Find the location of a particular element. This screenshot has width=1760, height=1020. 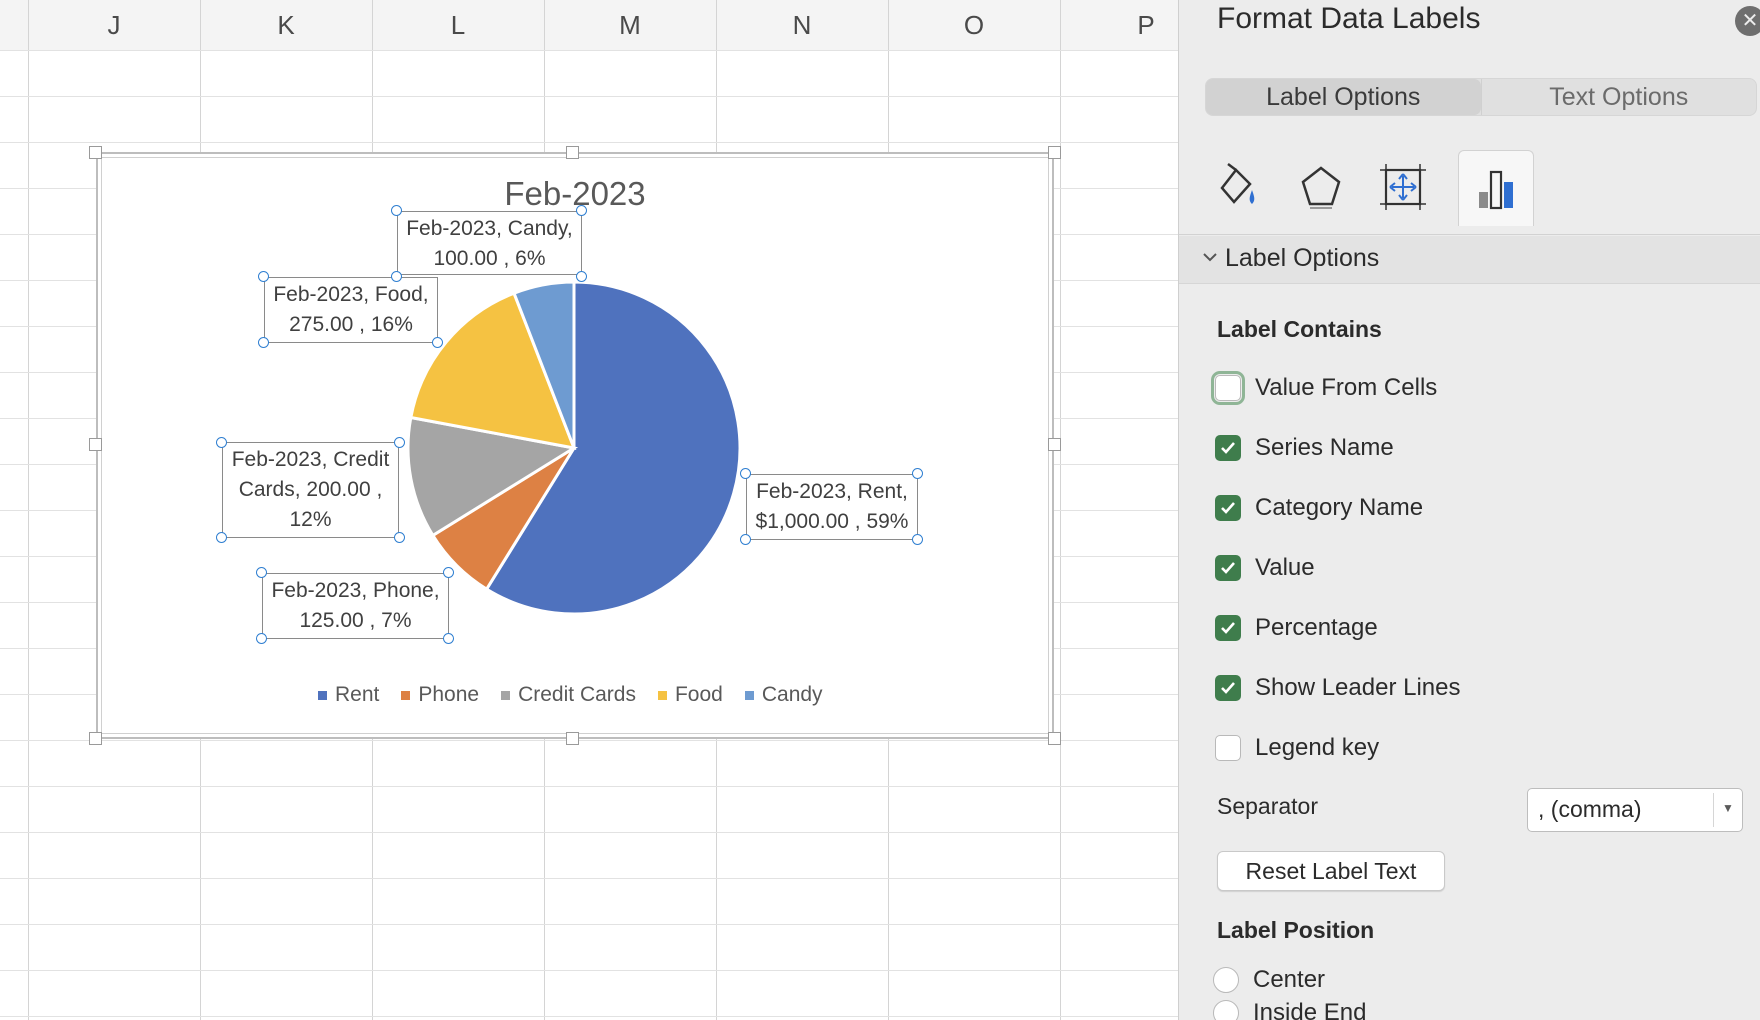

checkbox-label: Show Leader Lines is located at coordinates (1358, 687).